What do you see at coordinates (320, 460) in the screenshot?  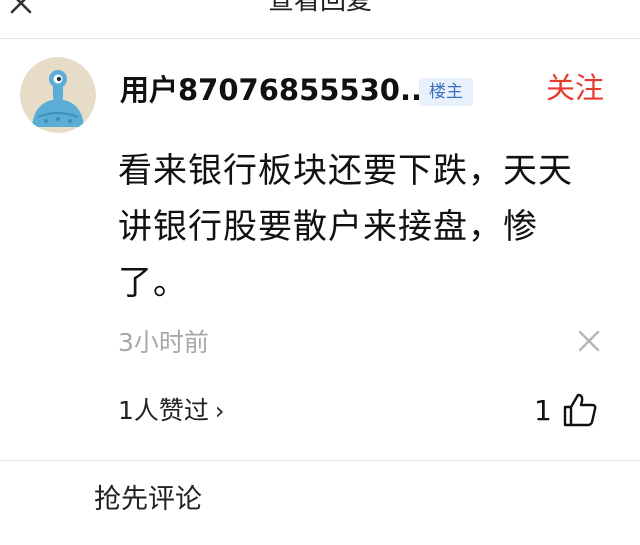 I see `divider` at bounding box center [320, 460].